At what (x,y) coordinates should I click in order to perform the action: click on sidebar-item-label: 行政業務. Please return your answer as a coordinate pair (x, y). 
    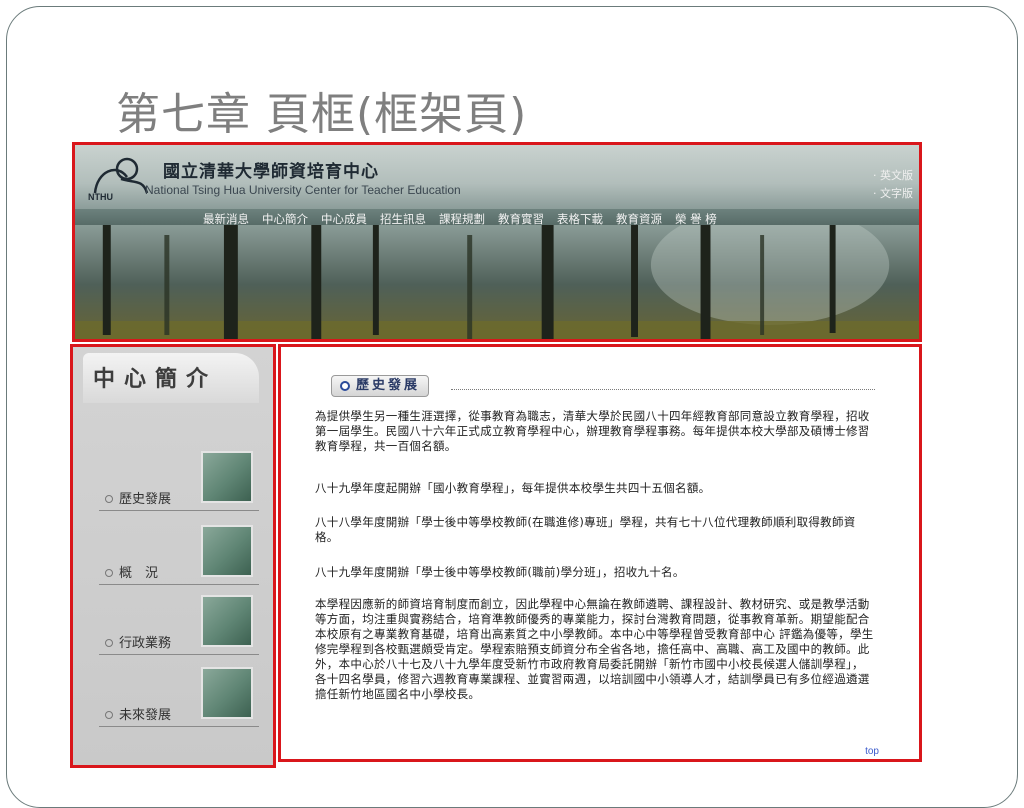
    Looking at the image, I should click on (145, 643).